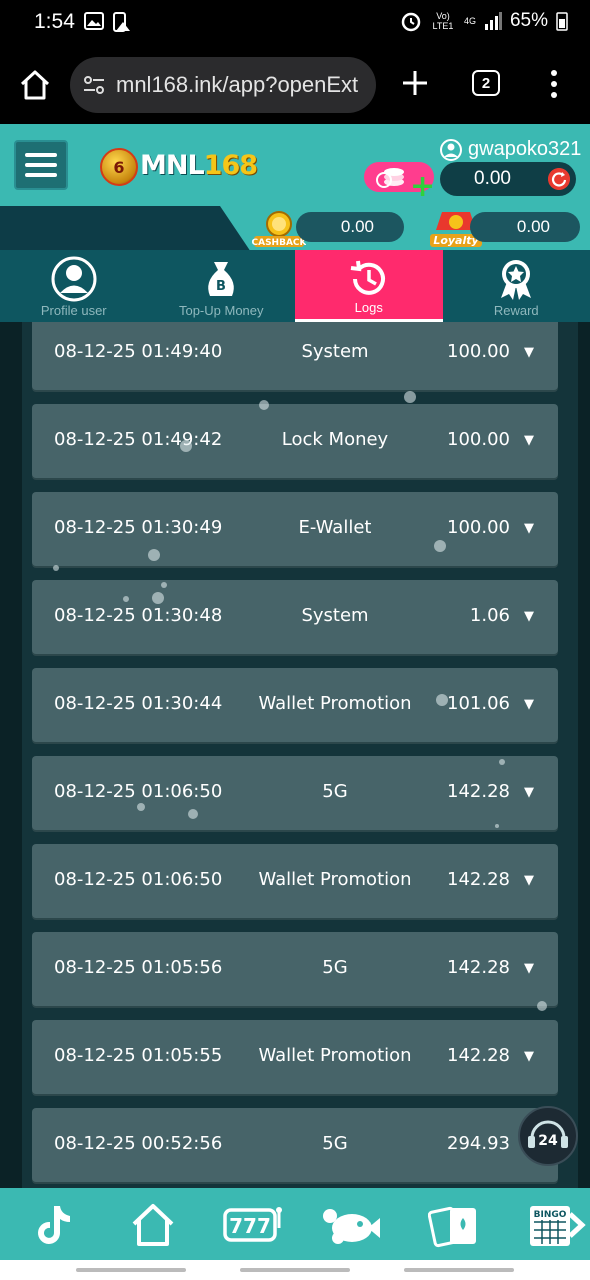 The height and width of the screenshot is (1280, 590). Describe the element at coordinates (459, 1270) in the screenshot. I see `gesture-segment` at that location.